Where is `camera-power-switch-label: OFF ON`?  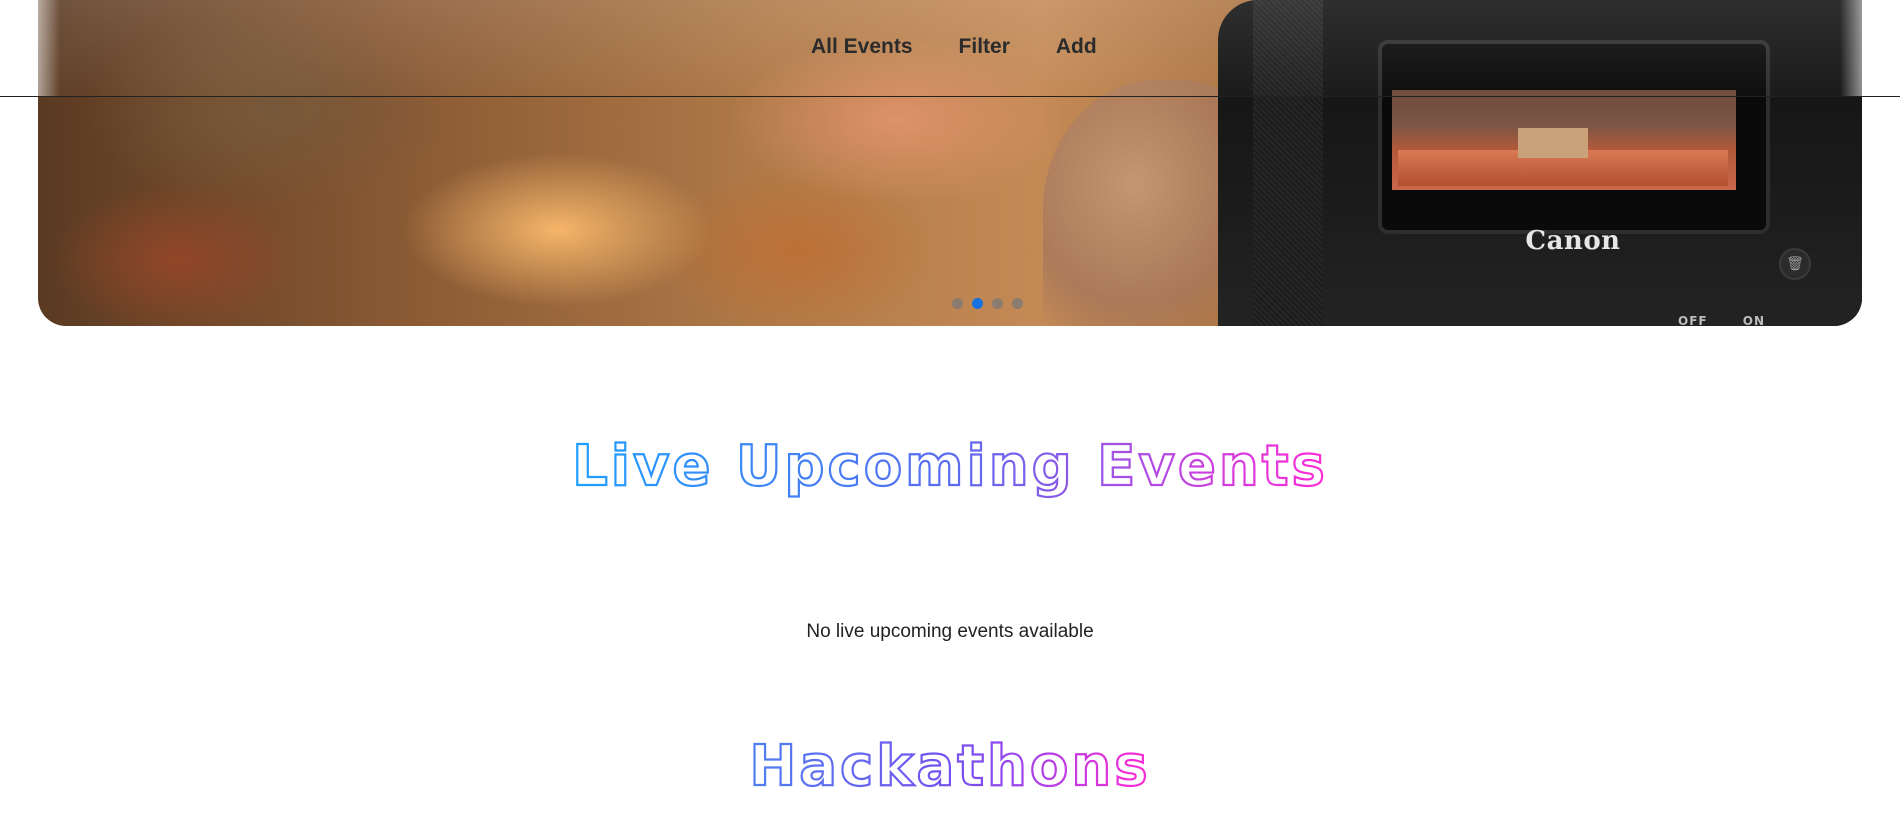
camera-power-switch-label: OFF ON is located at coordinates (1736, 320).